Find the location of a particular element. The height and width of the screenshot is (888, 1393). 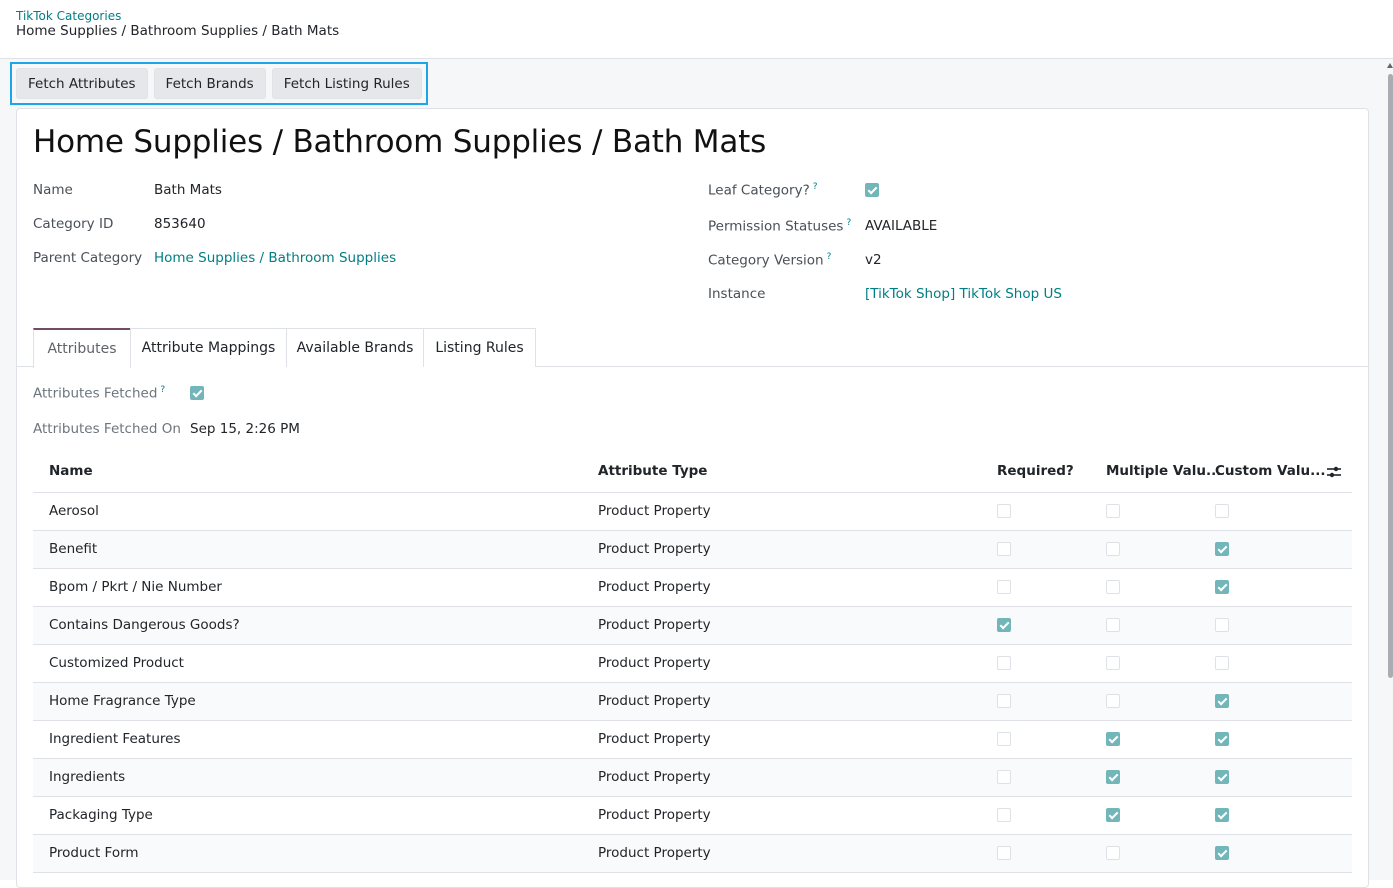

fetch-brands-button: Fetch Brands is located at coordinates (209, 83).